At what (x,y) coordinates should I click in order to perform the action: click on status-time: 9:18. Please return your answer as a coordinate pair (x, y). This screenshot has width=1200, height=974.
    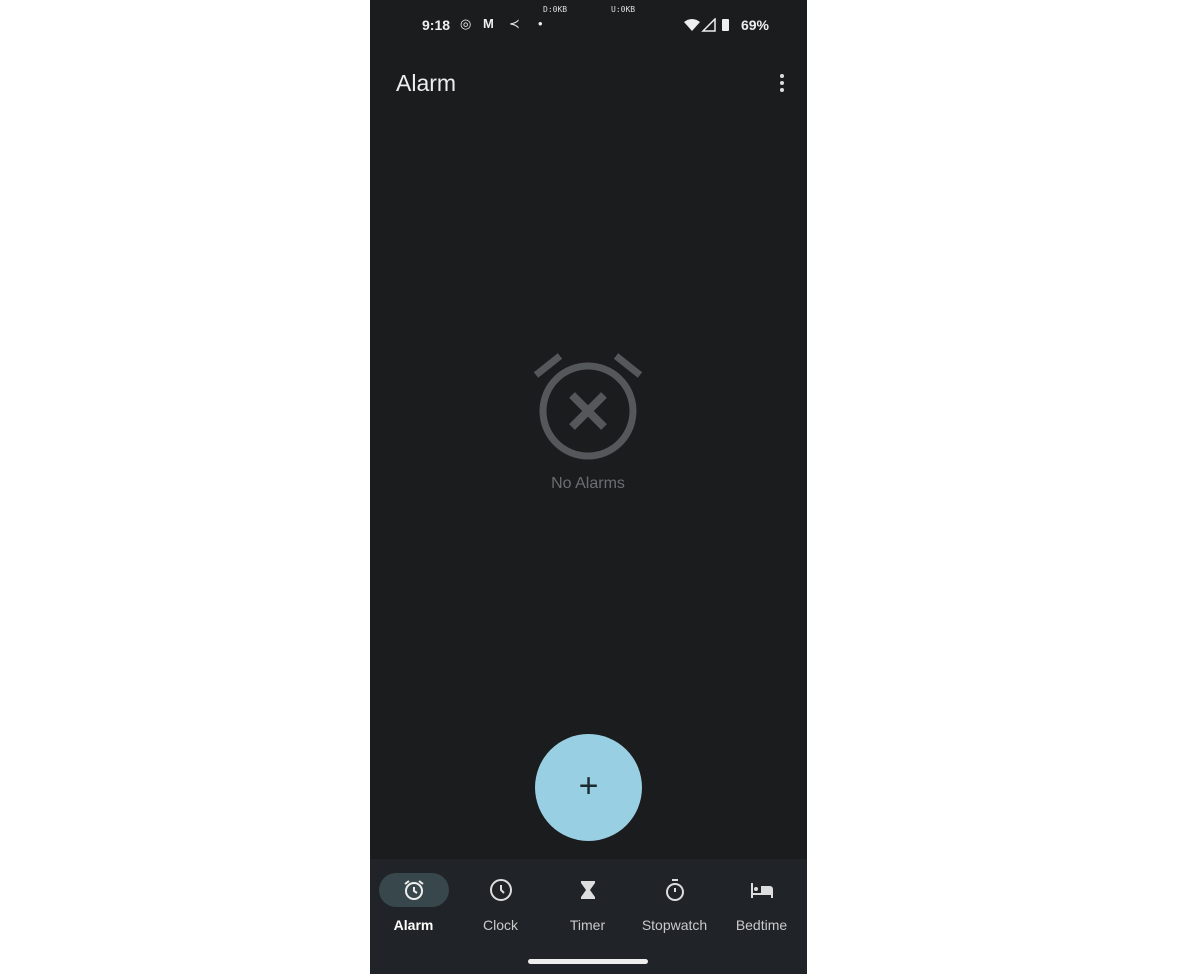
    Looking at the image, I should click on (436, 25).